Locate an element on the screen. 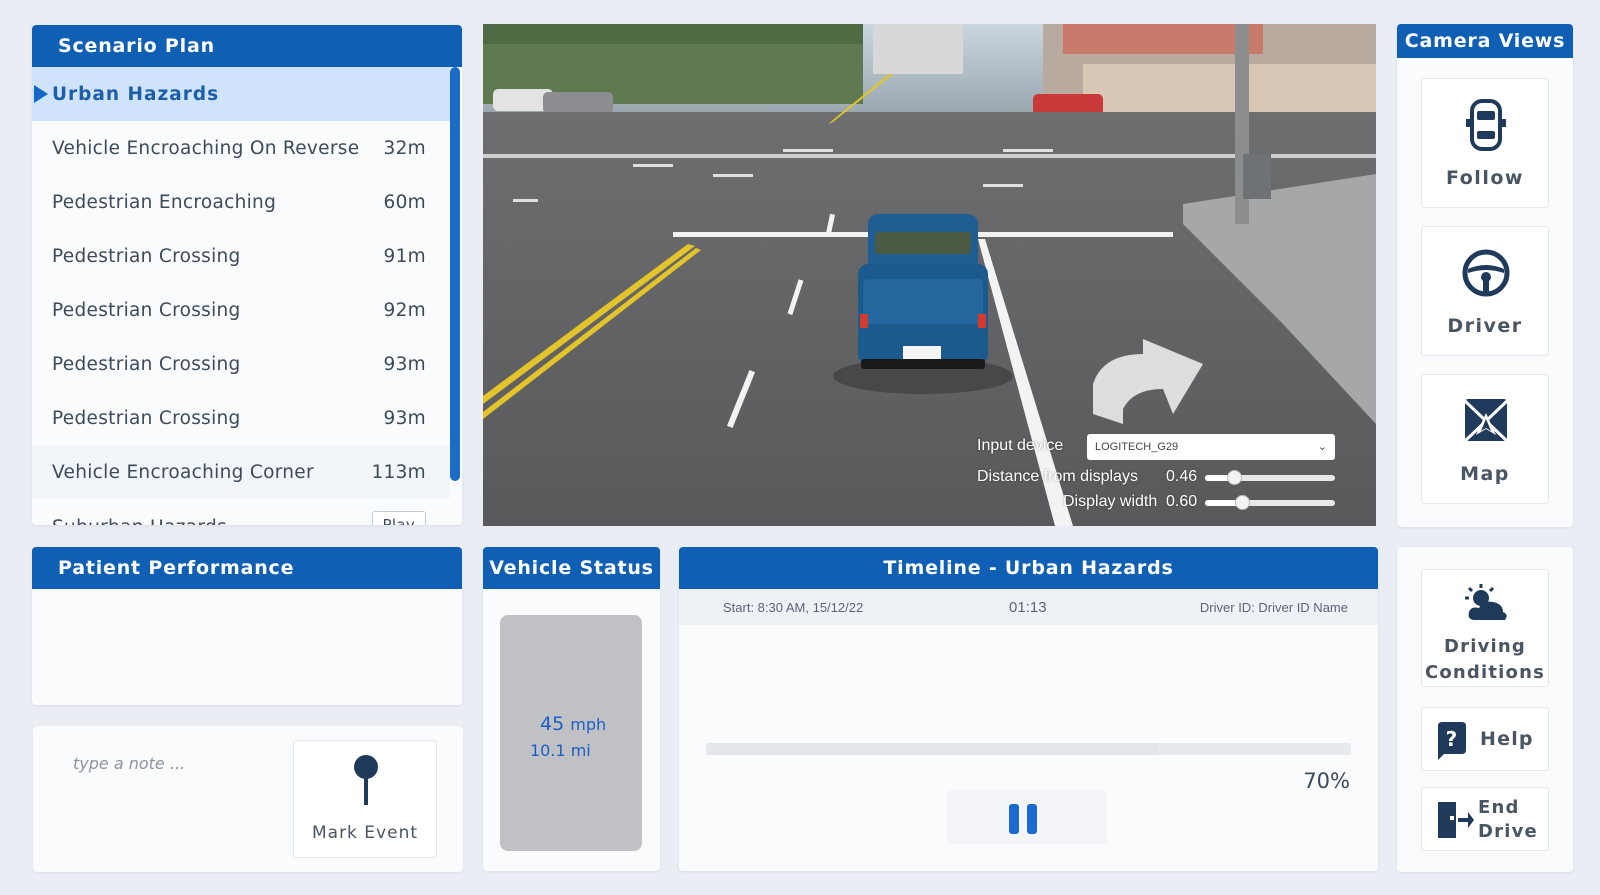 This screenshot has height=895, width=1600. play-triangle-icon is located at coordinates (41, 94).